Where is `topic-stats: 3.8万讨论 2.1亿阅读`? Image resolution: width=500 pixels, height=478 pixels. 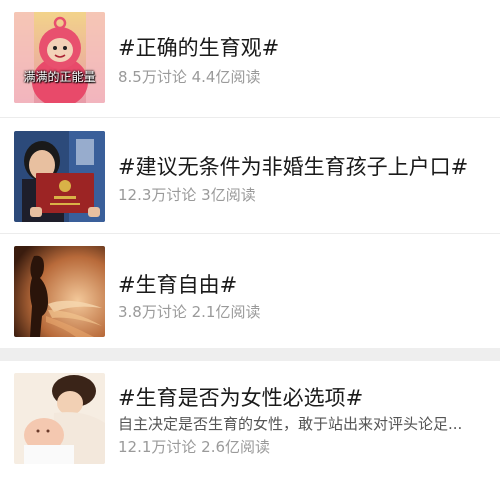 topic-stats: 3.8万讨论 2.1亿阅读 is located at coordinates (189, 312).